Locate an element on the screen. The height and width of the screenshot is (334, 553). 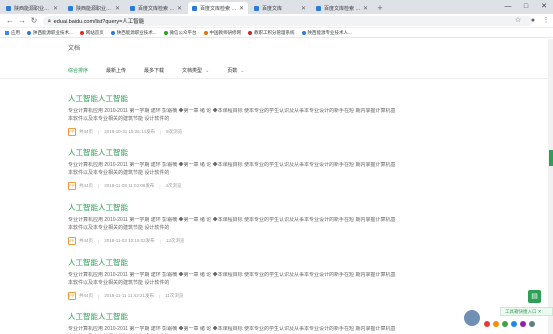
view-count: 8次浏览 is located at coordinates (174, 131).